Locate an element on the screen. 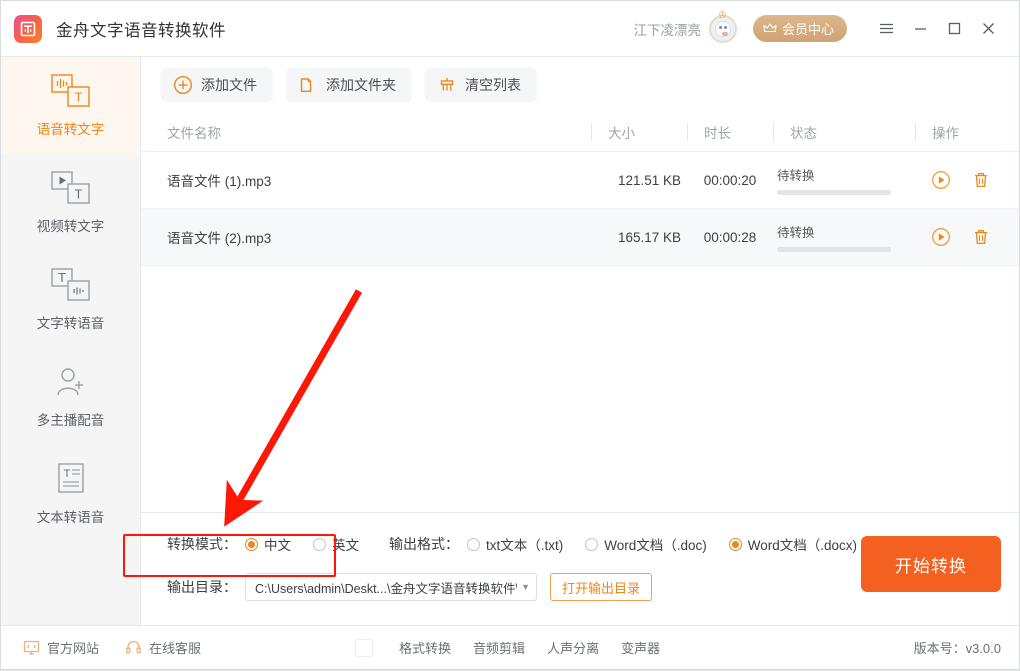 The height and width of the screenshot is (671, 1020). sidebar-item-audio-to-text: T 语音转文字 is located at coordinates (70, 105).